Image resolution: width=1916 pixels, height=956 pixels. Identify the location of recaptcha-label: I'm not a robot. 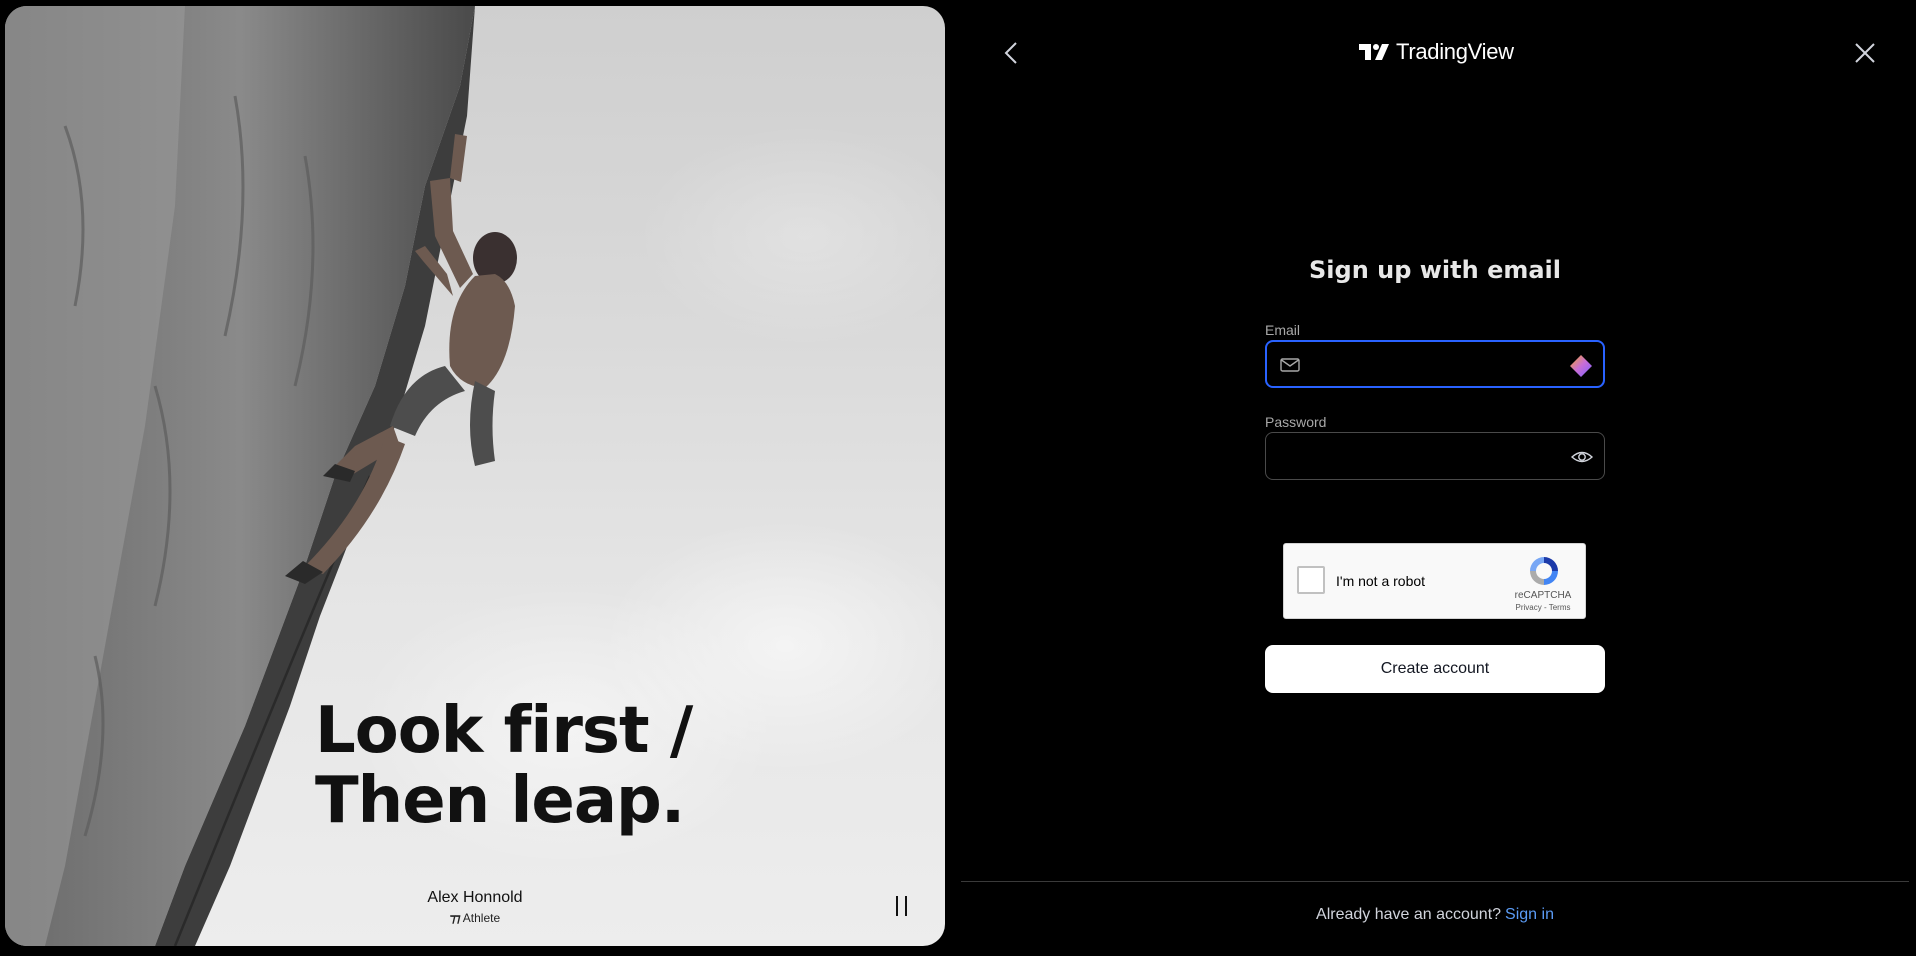
(1381, 581).